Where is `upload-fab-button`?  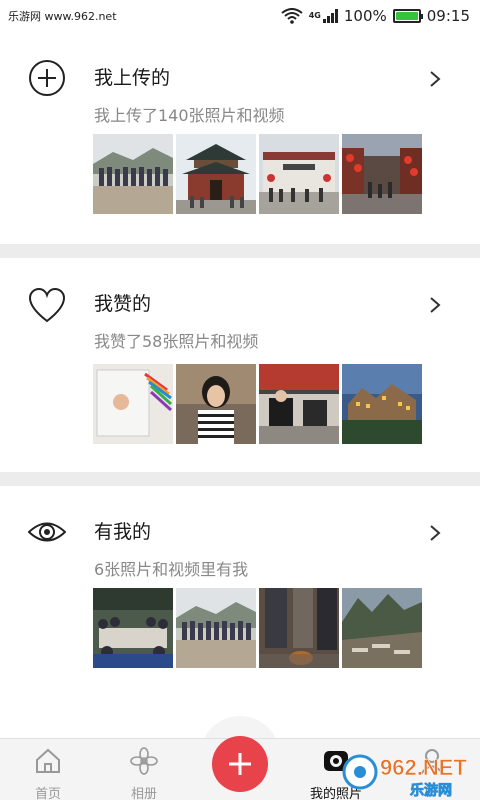
upload-fab-button is located at coordinates (240, 764).